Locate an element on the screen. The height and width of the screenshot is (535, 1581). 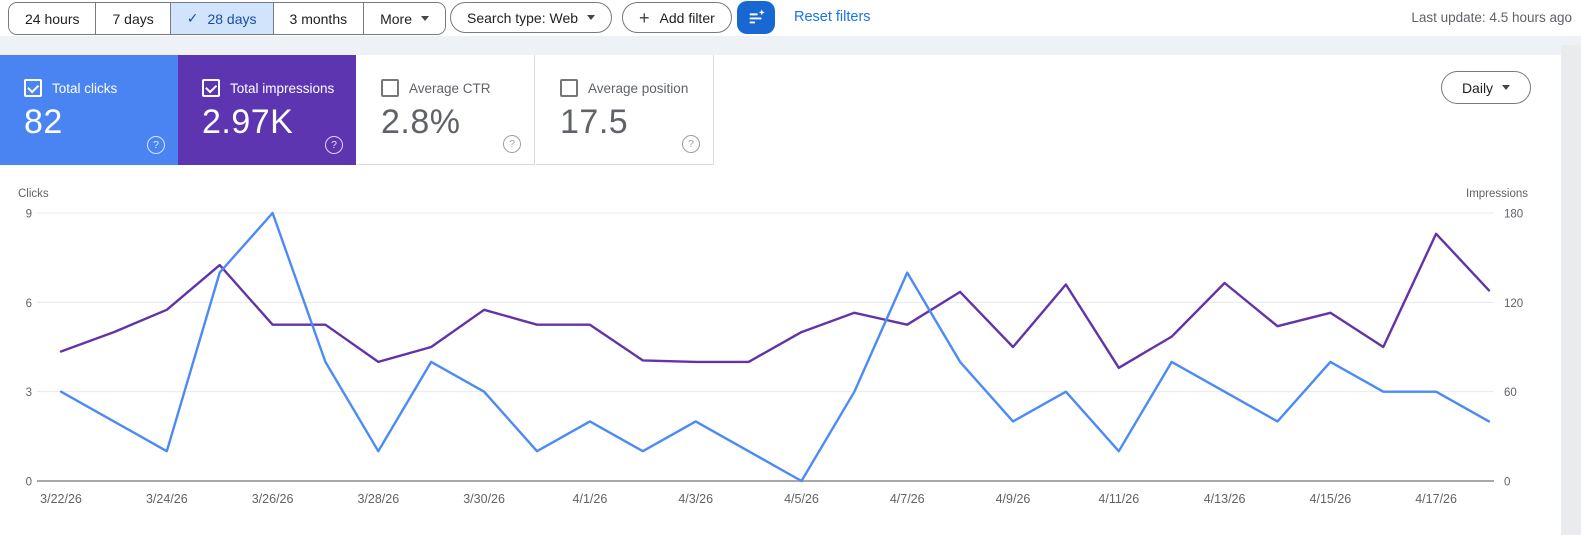
x-axis-tick-label: 4/5/26 is located at coordinates (801, 499).